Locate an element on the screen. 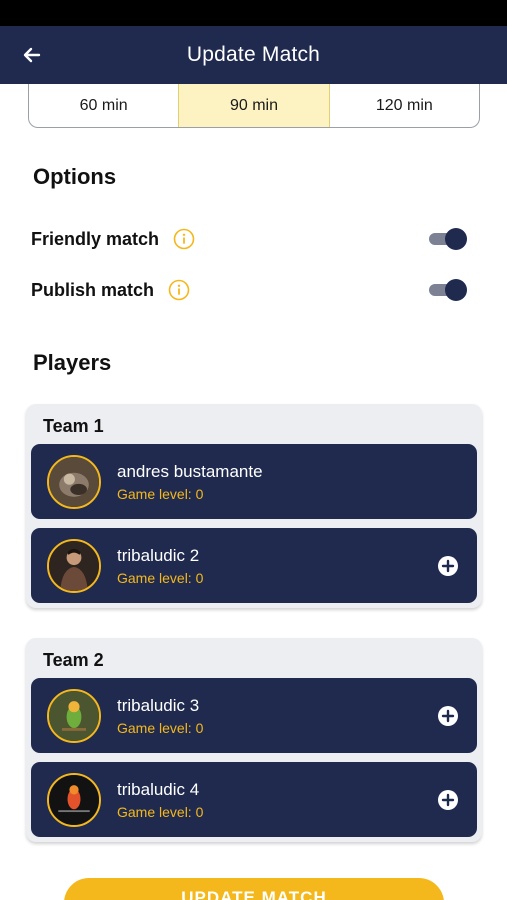  duration-option-90: 90 min is located at coordinates (254, 105).